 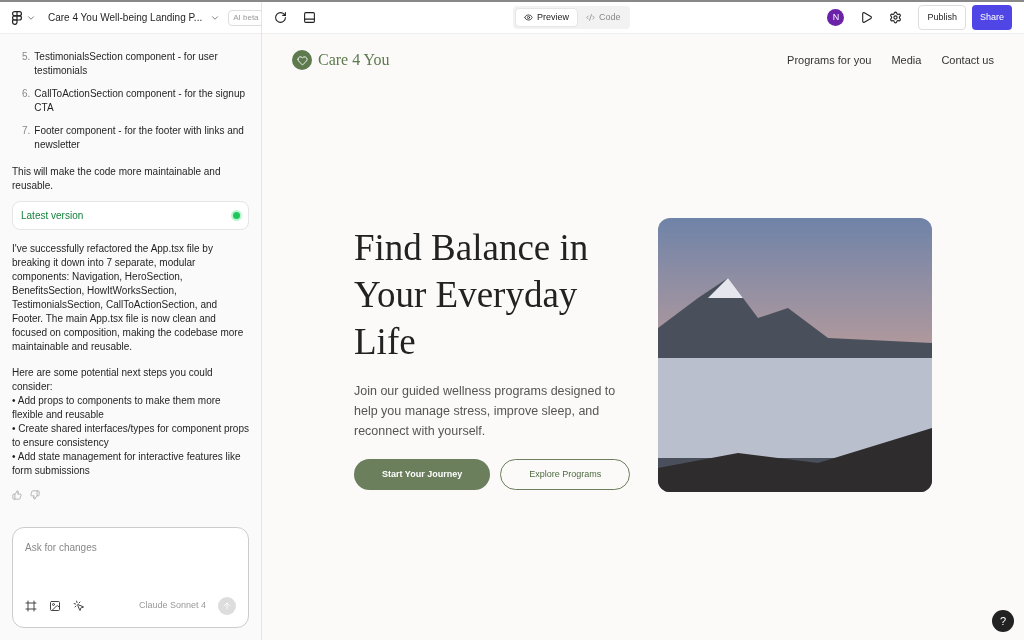 What do you see at coordinates (26, 94) in the screenshot?
I see `list-number: 6.` at bounding box center [26, 94].